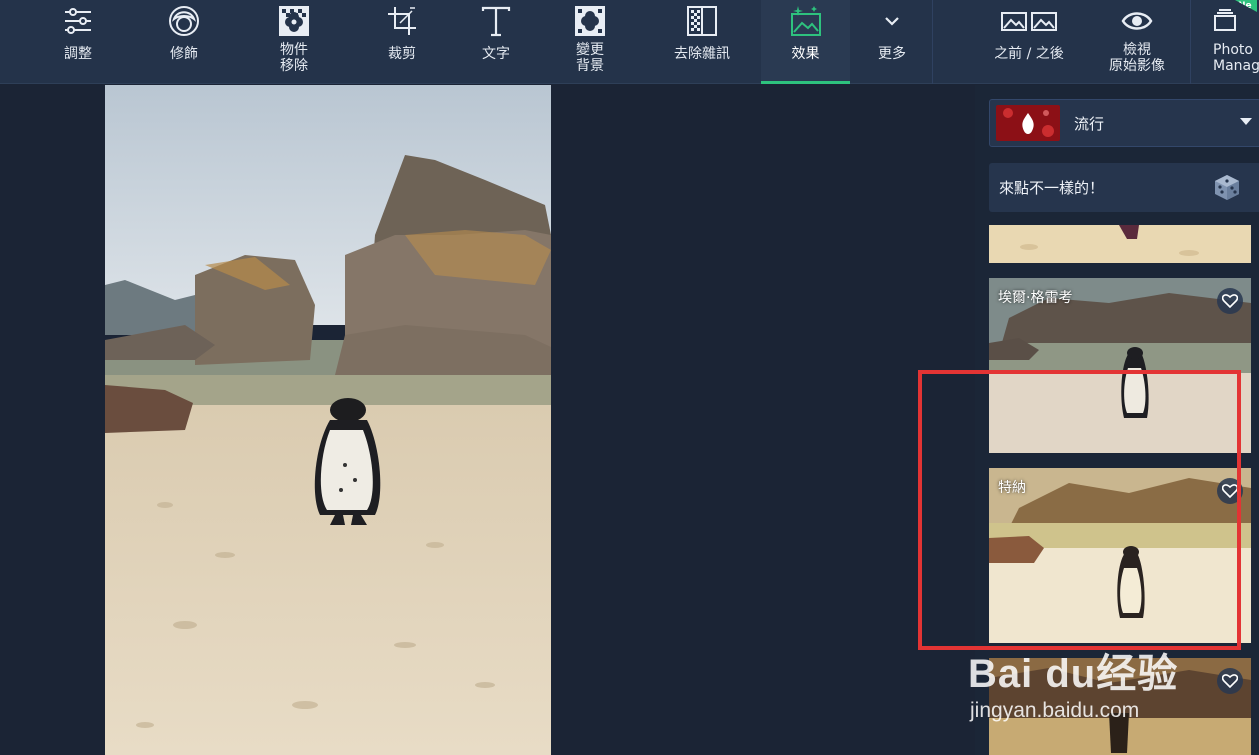  I want to click on denoise-icon, so click(702, 21).